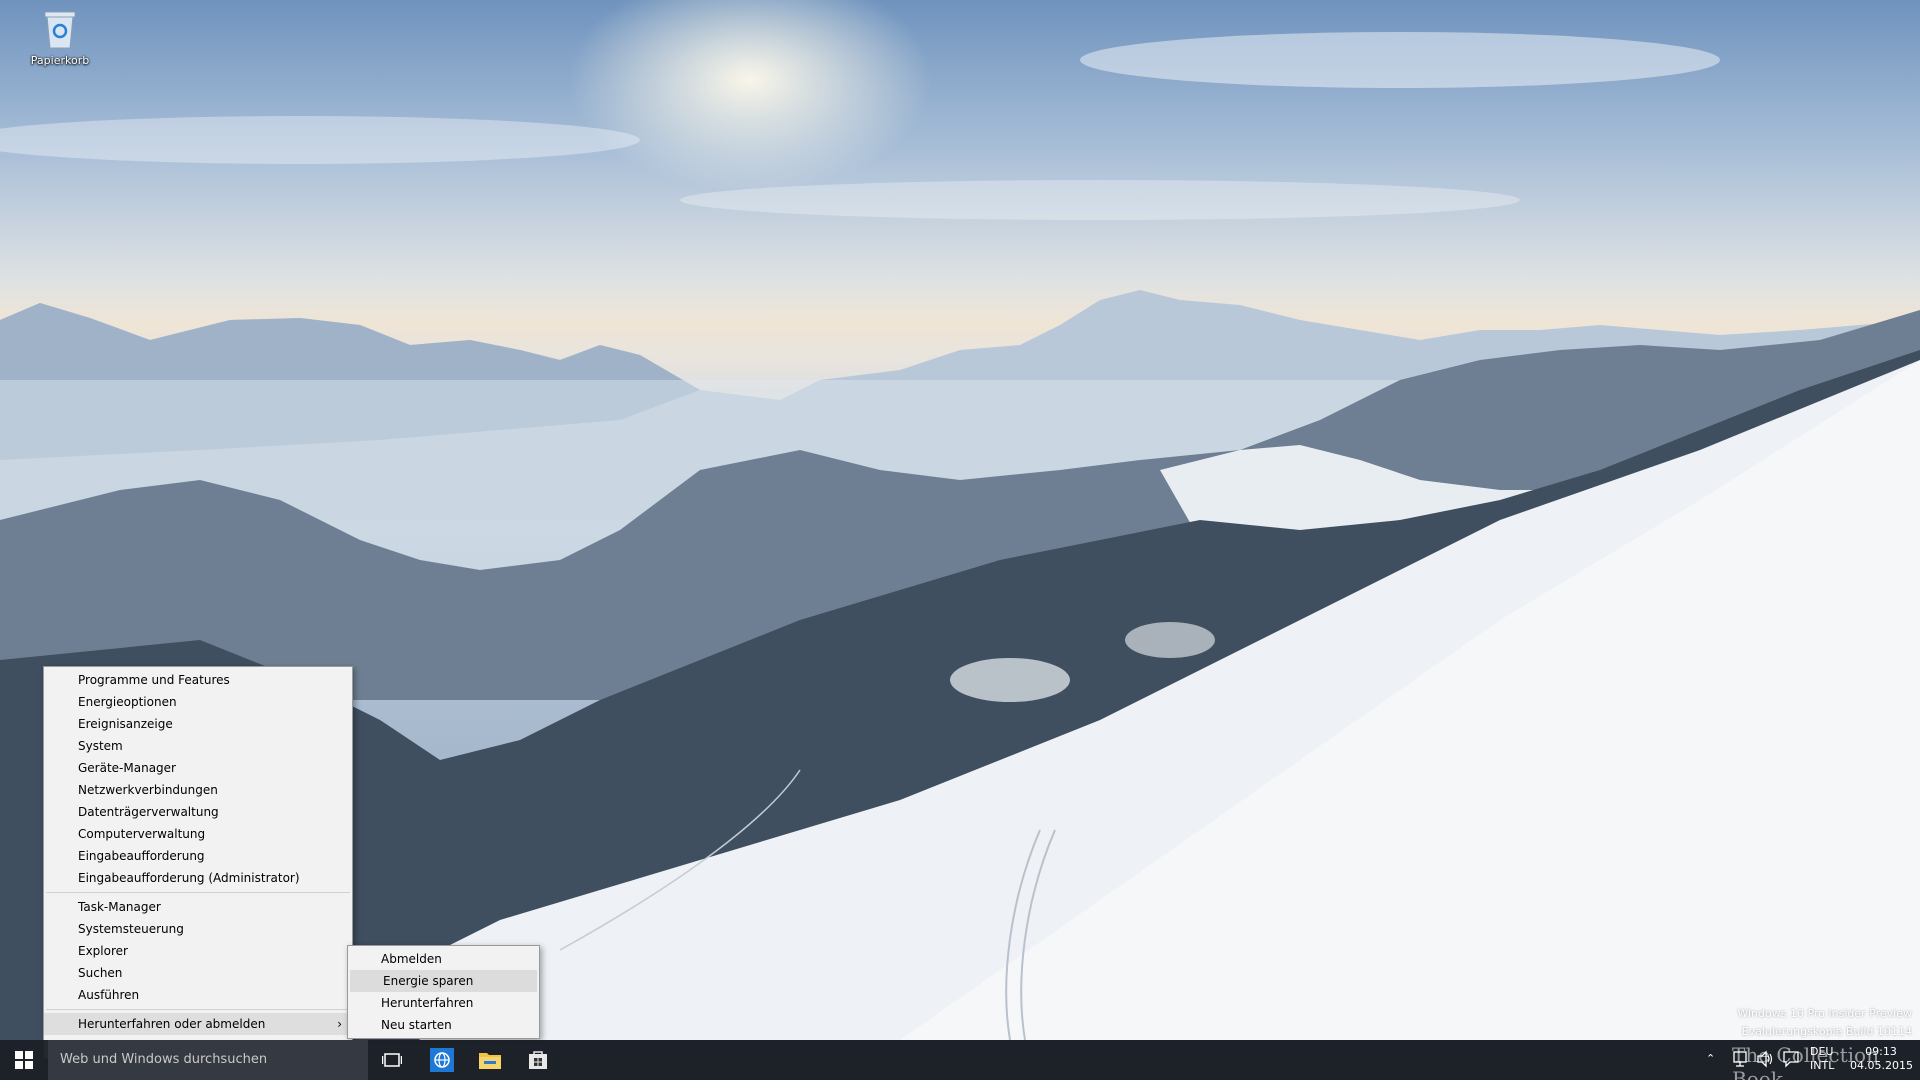 This screenshot has width=1920, height=1092. Describe the element at coordinates (198, 702) in the screenshot. I see `menu-item-power-options: Energieoptionen` at that location.